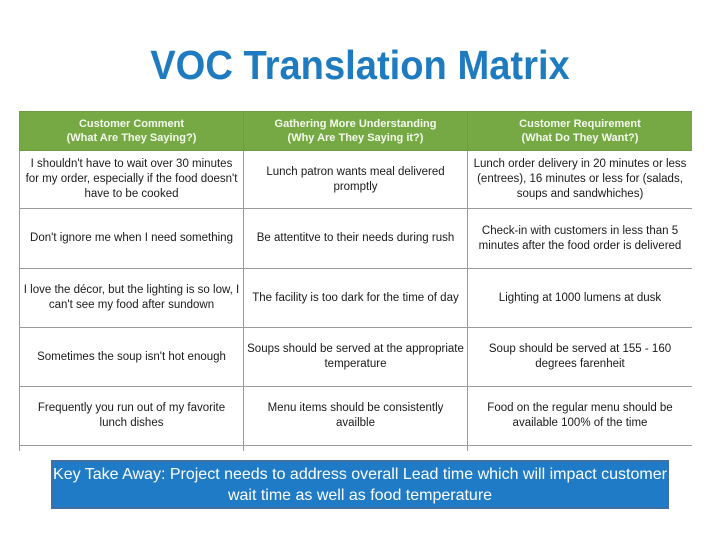 The image size is (720, 540). What do you see at coordinates (580, 124) in the screenshot?
I see `header-title: Customer Requirement` at bounding box center [580, 124].